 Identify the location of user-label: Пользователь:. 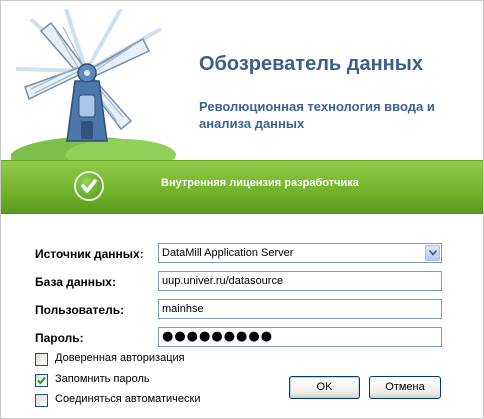
(80, 310).